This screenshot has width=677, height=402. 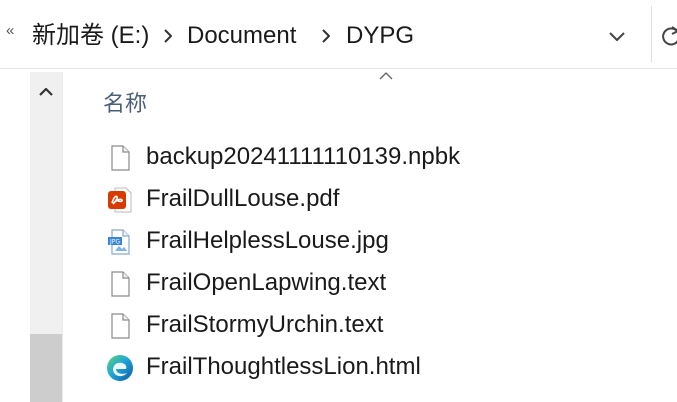 I want to click on edge-browser-icon, so click(x=120, y=368).